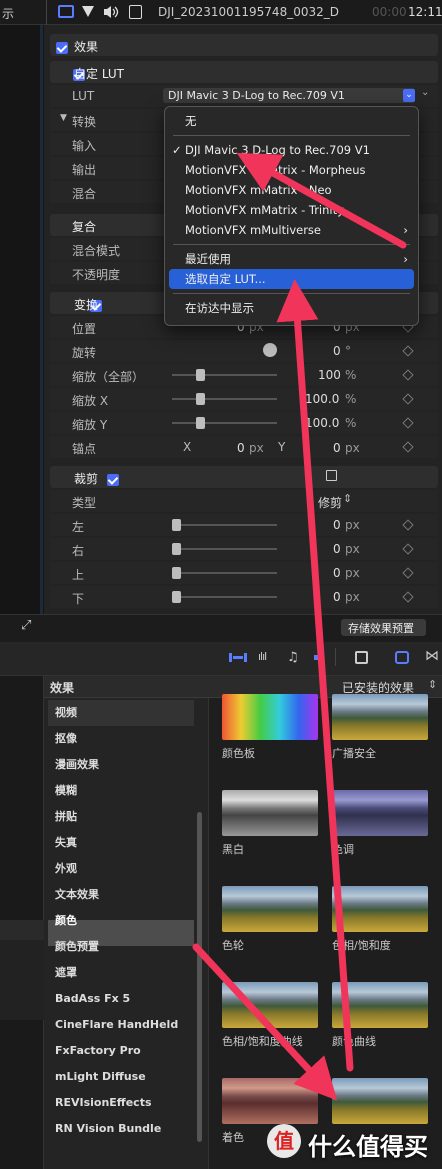  Describe the element at coordinates (265, 1022) in the screenshot. I see `arrow-to-color-category` at that location.